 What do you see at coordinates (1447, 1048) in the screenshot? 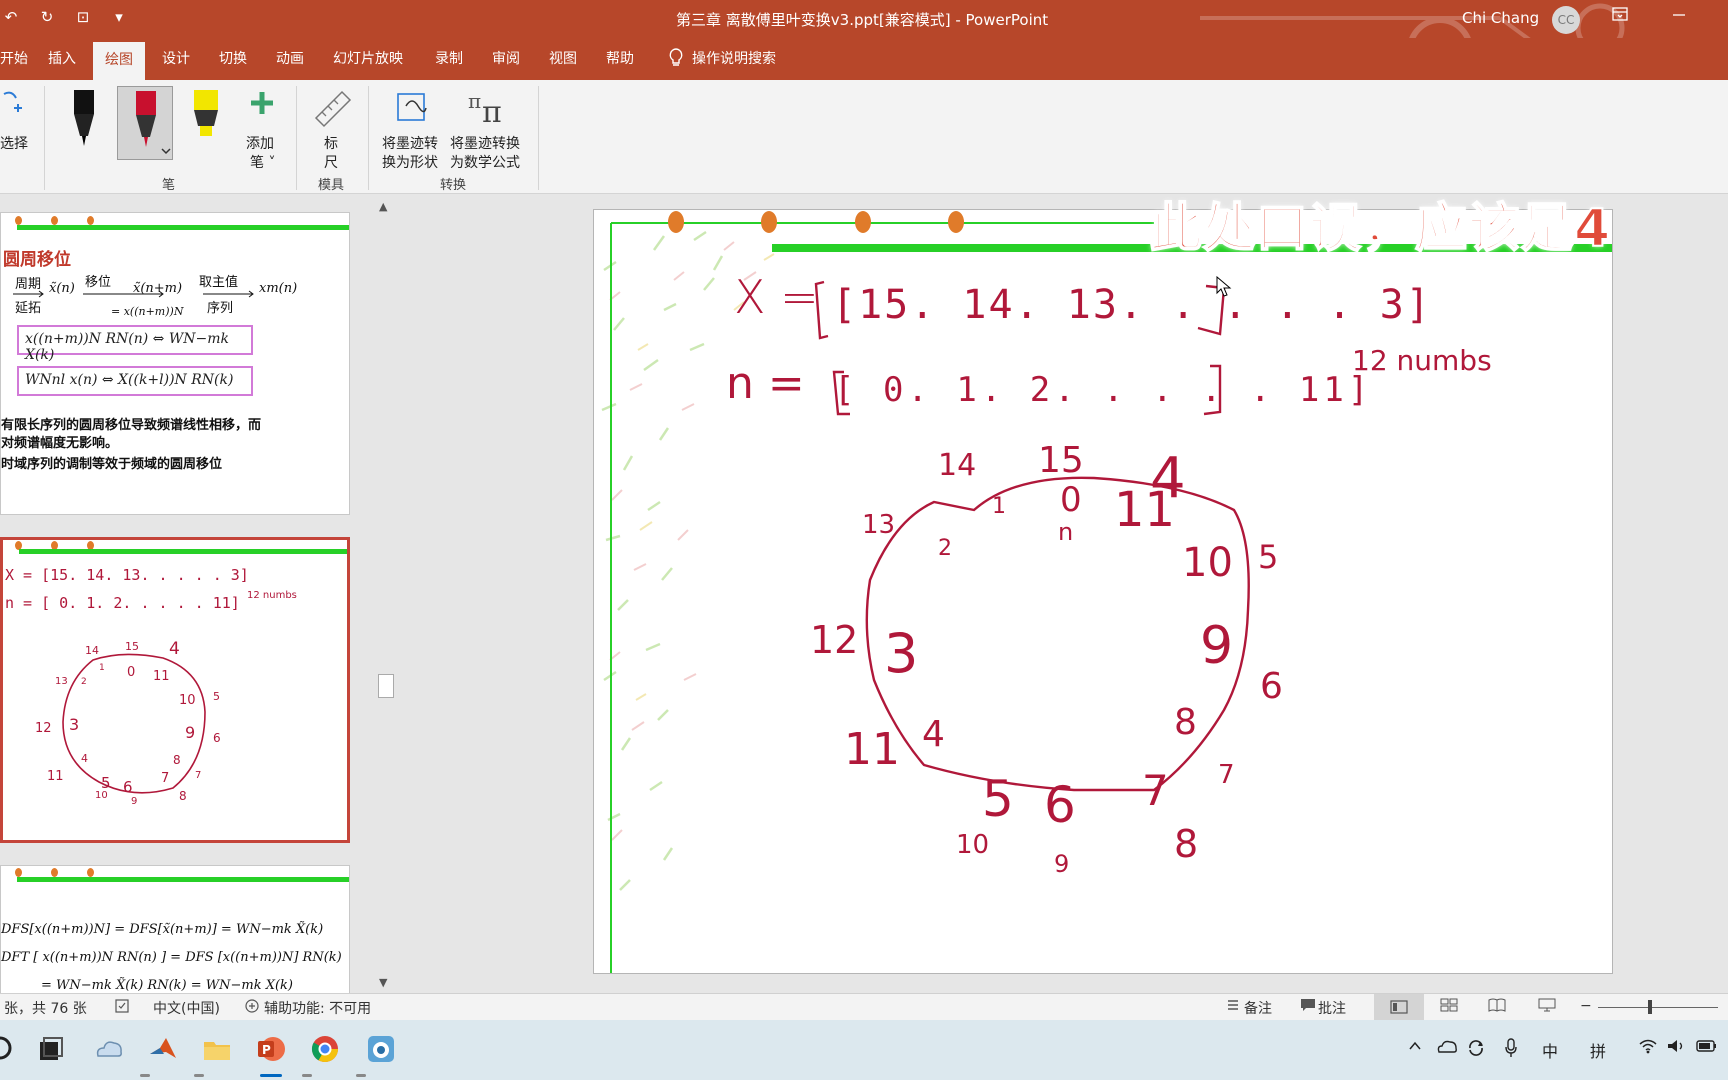
I see `cloud-icon` at bounding box center [1447, 1048].